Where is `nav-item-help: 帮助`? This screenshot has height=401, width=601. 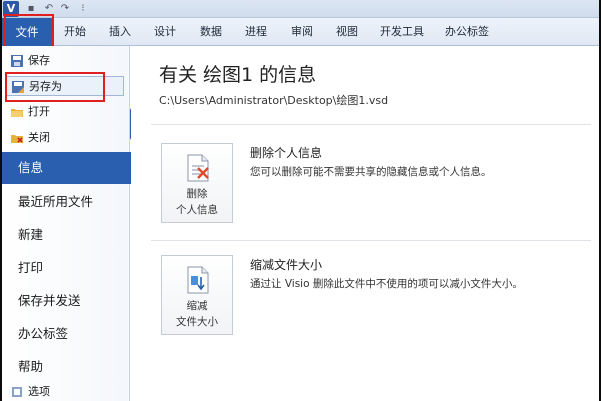 nav-item-help: 帮助 is located at coordinates (65, 367).